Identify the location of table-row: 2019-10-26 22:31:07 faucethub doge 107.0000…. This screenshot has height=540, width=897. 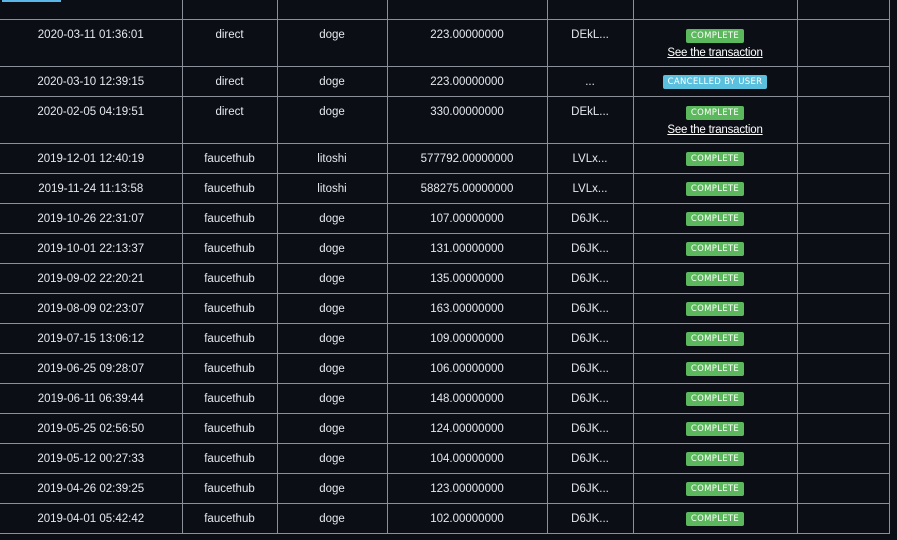
(445, 218).